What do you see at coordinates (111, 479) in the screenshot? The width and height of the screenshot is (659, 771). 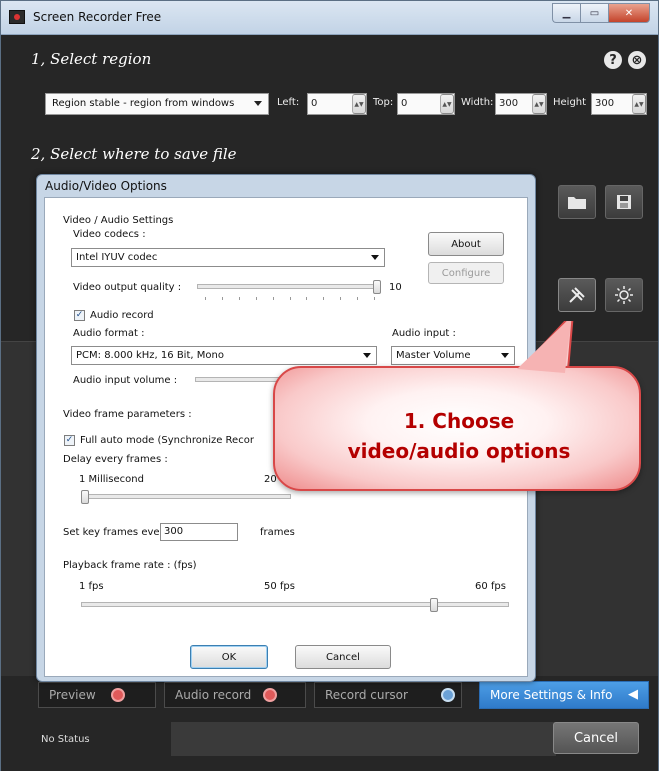 I see `delay-min-label: 1 Millisecond` at bounding box center [111, 479].